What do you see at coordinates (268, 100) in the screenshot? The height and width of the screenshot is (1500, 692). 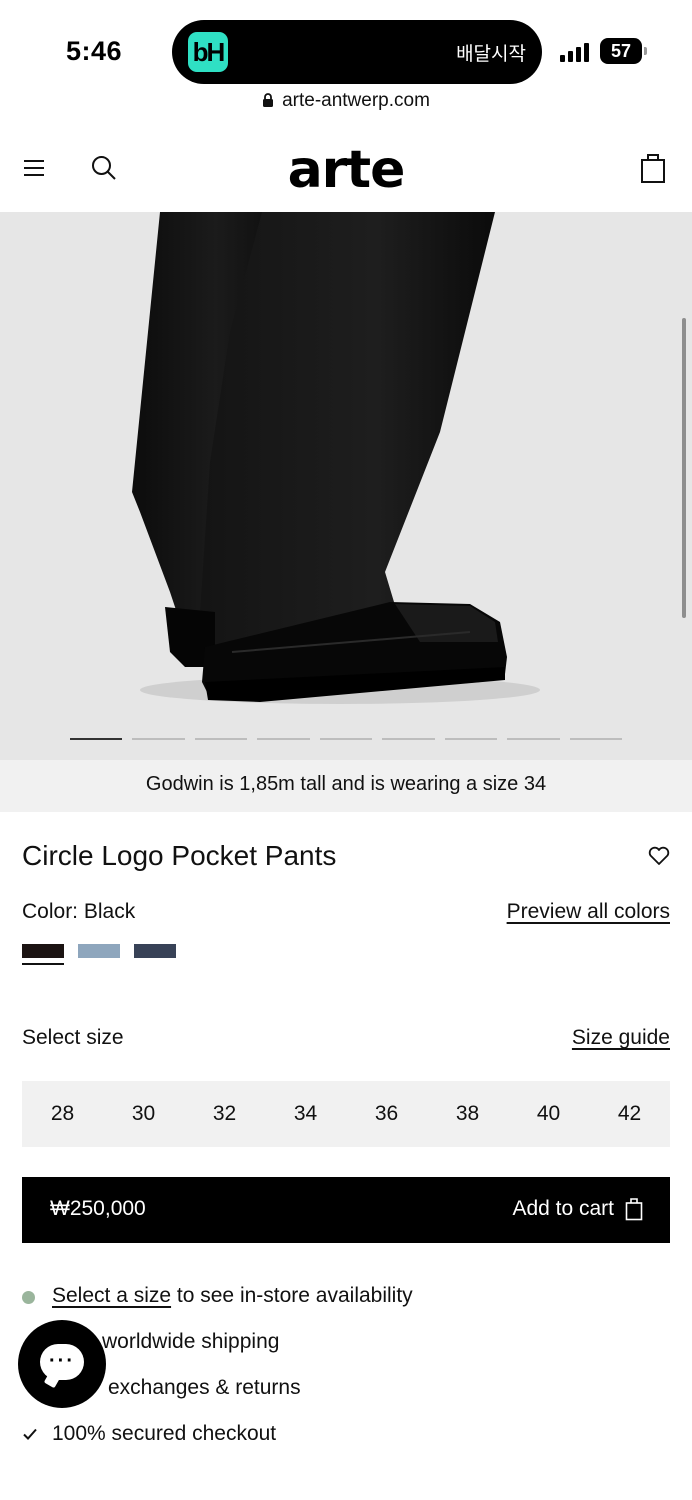 I see `lock-icon` at bounding box center [268, 100].